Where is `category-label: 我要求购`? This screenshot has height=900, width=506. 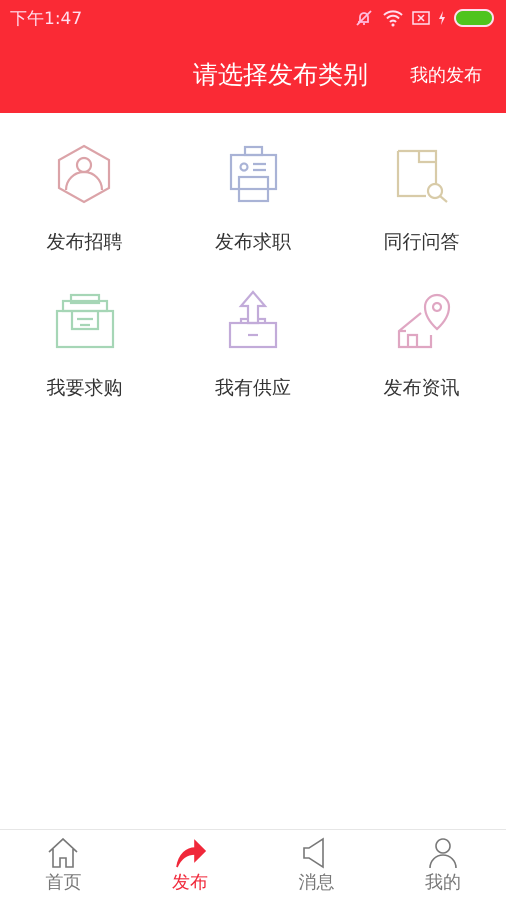 category-label: 我要求购 is located at coordinates (84, 388).